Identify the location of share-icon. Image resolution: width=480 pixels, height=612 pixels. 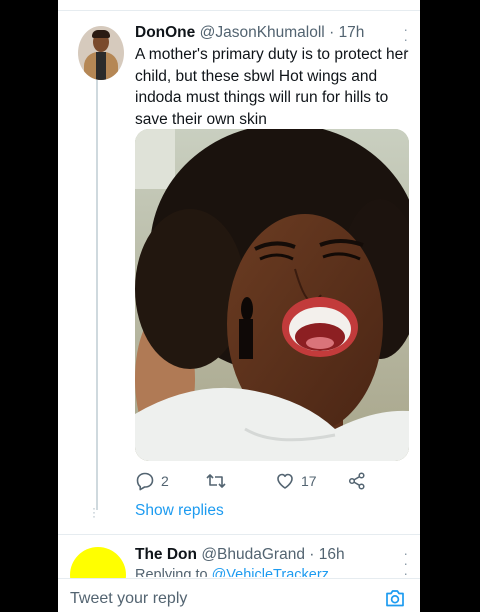
(356, 481).